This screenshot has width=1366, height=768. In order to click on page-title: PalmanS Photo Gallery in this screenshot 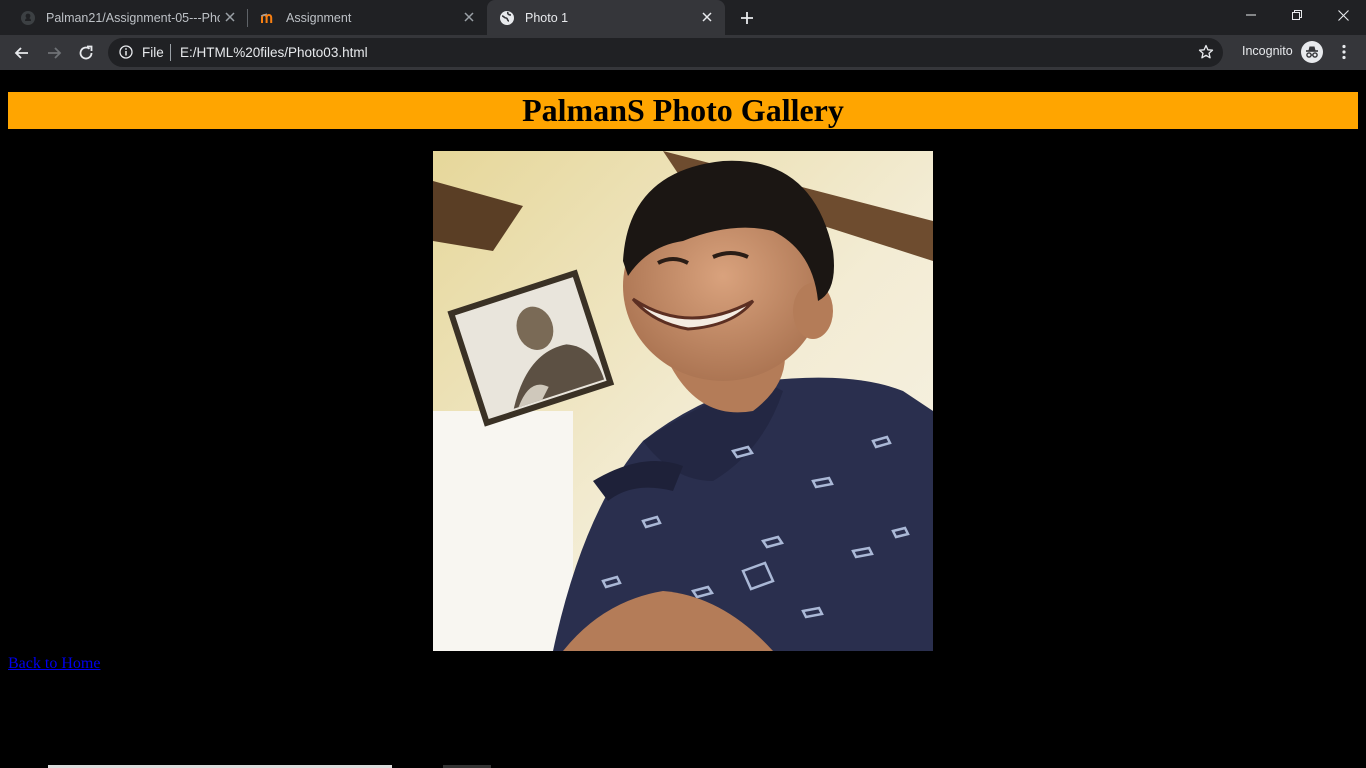, I will do `click(683, 110)`.